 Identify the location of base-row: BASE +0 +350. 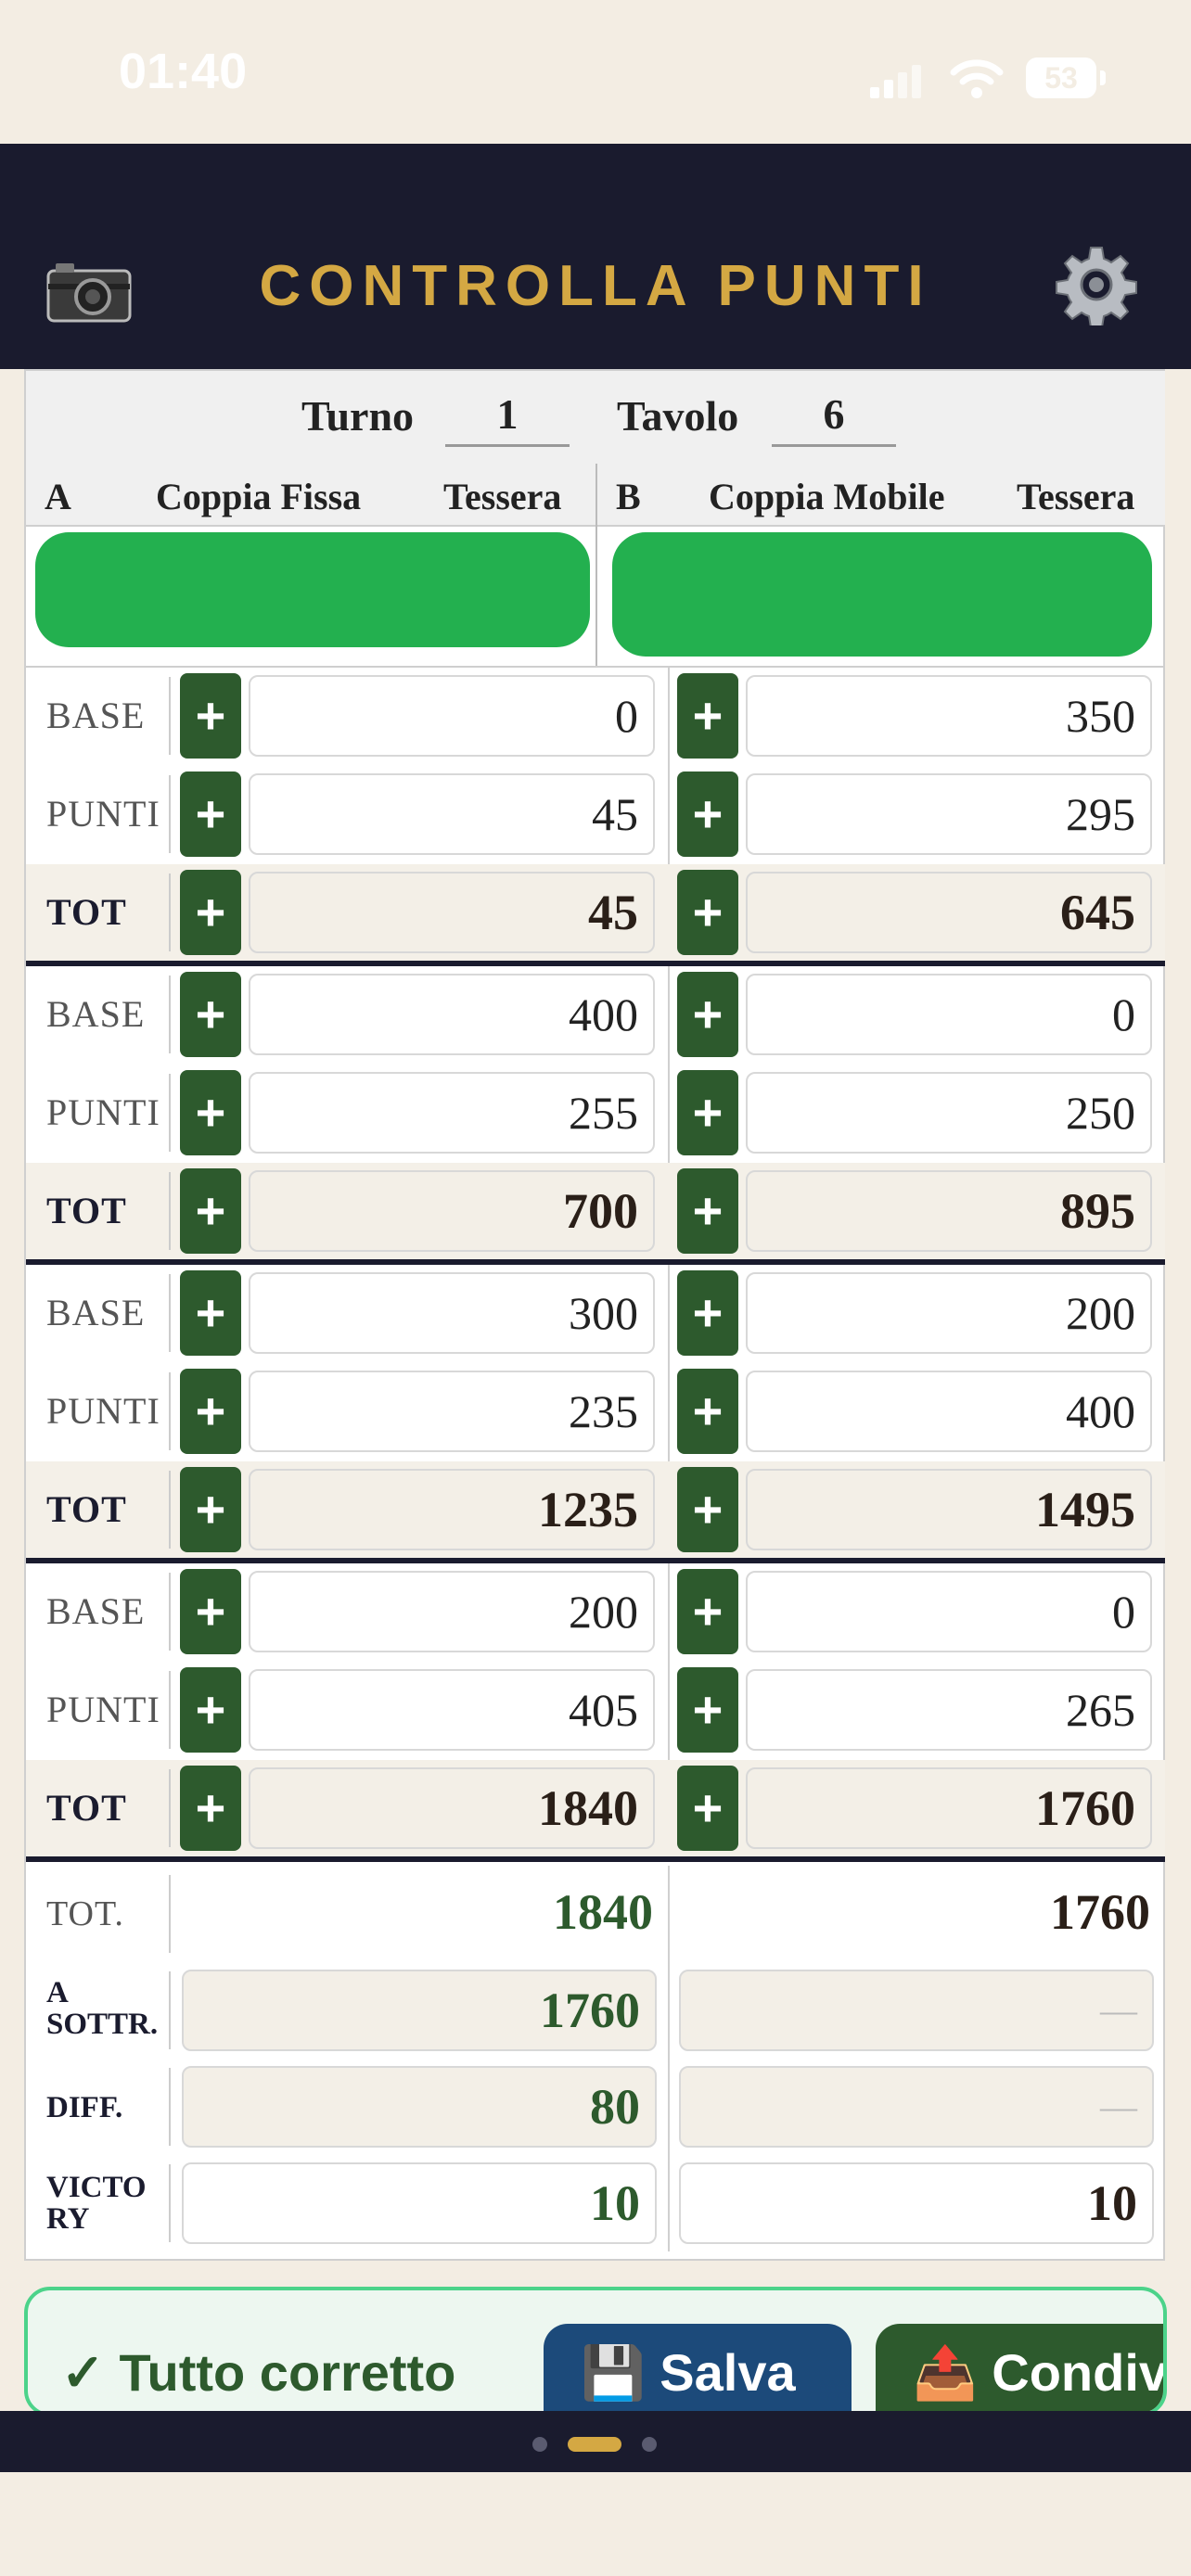
(595, 716).